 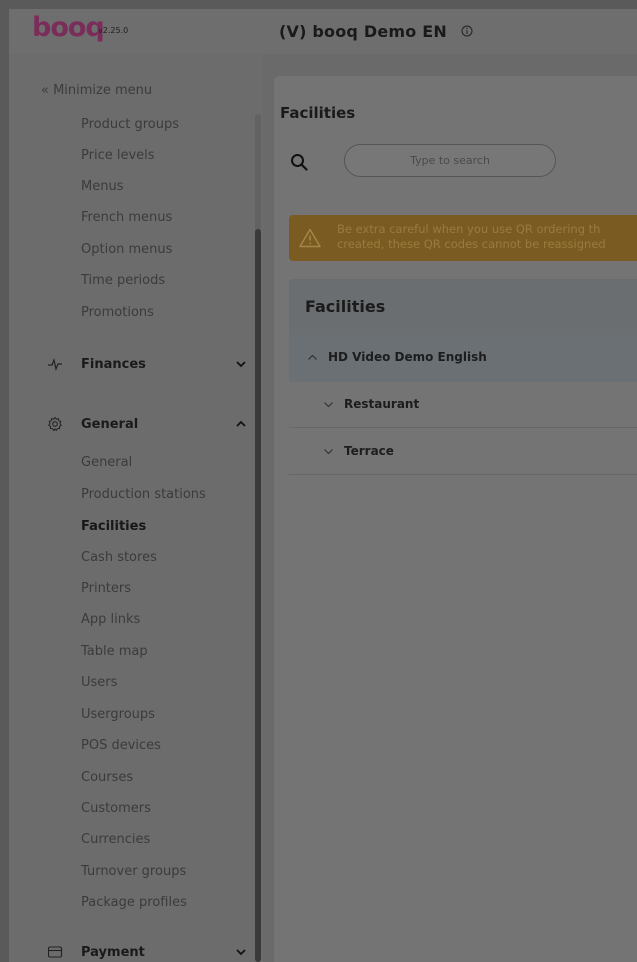 What do you see at coordinates (310, 238) in the screenshot?
I see `warning-triangle-icon` at bounding box center [310, 238].